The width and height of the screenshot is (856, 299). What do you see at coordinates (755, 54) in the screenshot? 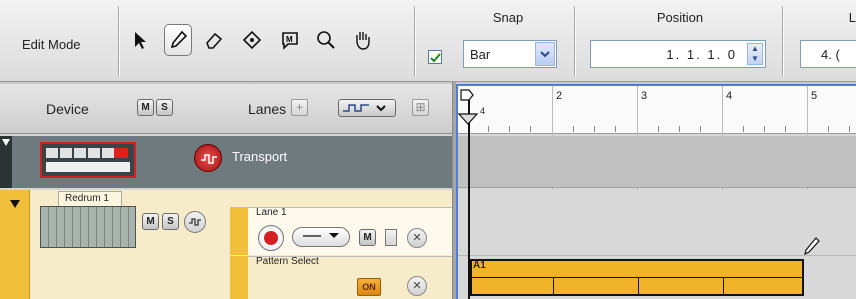
I see `position-spinner: ▲ ▼` at bounding box center [755, 54].